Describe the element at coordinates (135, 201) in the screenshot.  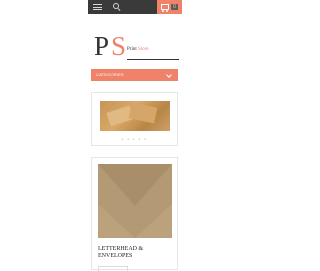
I see `envelope-image` at that location.